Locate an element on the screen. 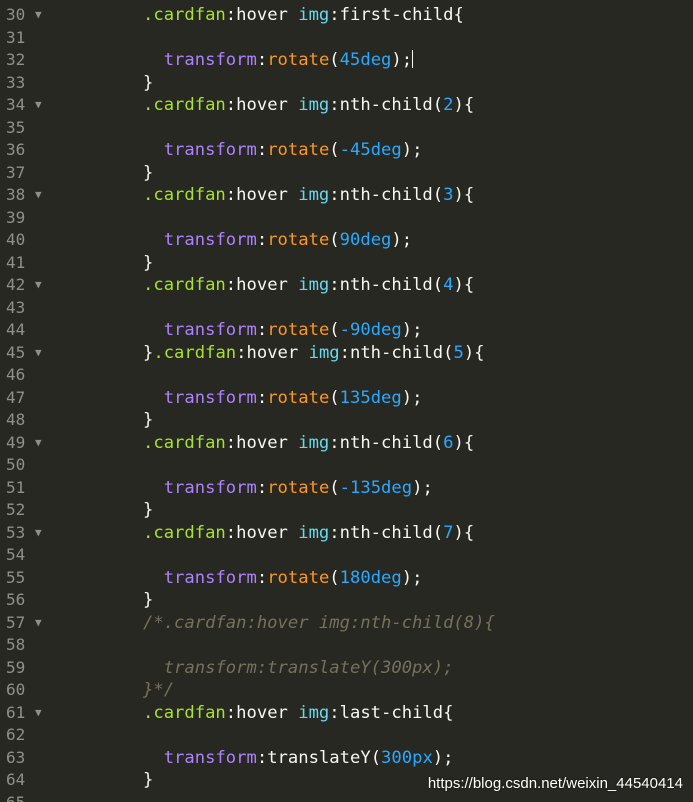 Image resolution: width=693 pixels, height=802 pixels. code-line: 35 is located at coordinates (346, 128).